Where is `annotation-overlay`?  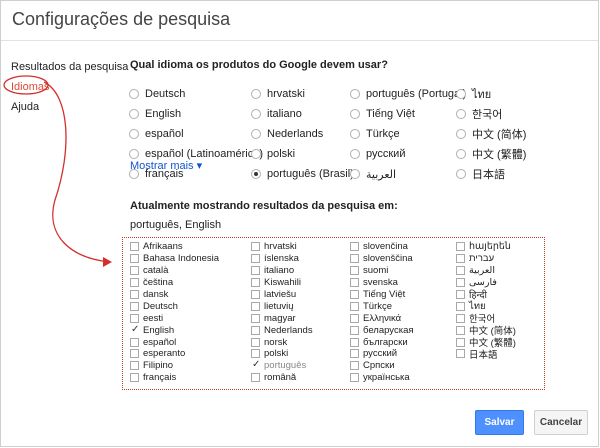
annotation-overlay is located at coordinates (57, 171).